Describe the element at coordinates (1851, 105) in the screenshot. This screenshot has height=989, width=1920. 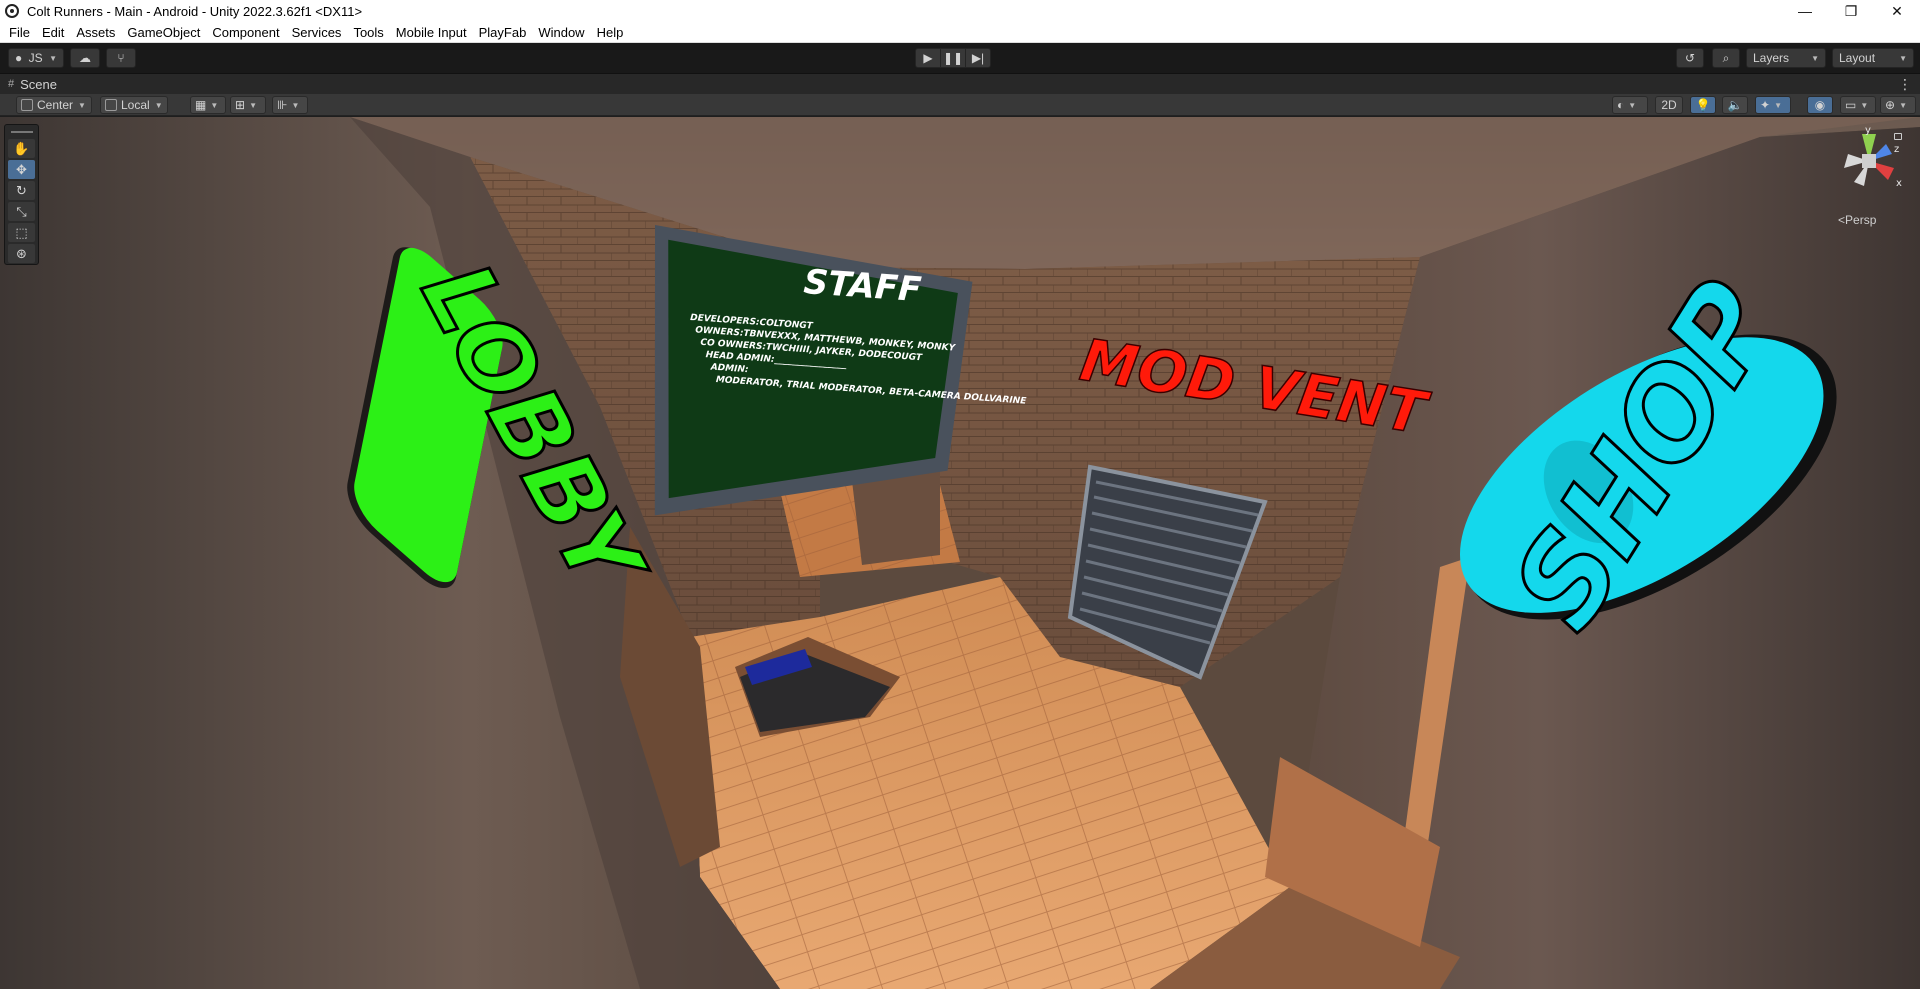
I see `camera-icon: ▭` at that location.